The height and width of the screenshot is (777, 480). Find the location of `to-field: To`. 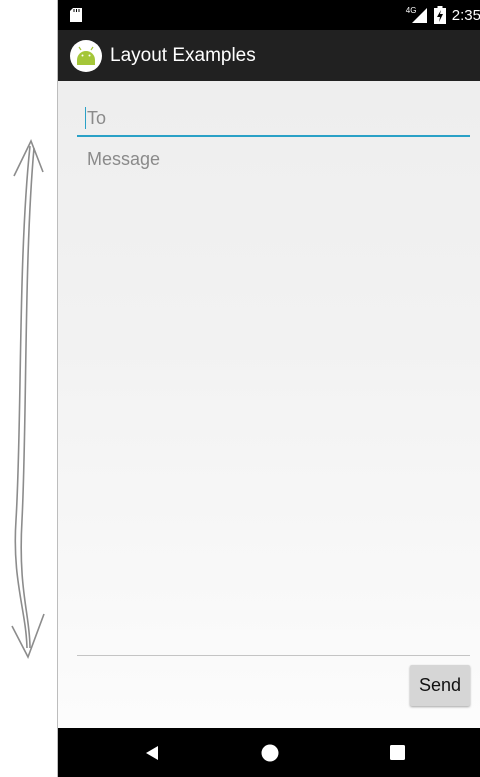

to-field: To is located at coordinates (273, 119).